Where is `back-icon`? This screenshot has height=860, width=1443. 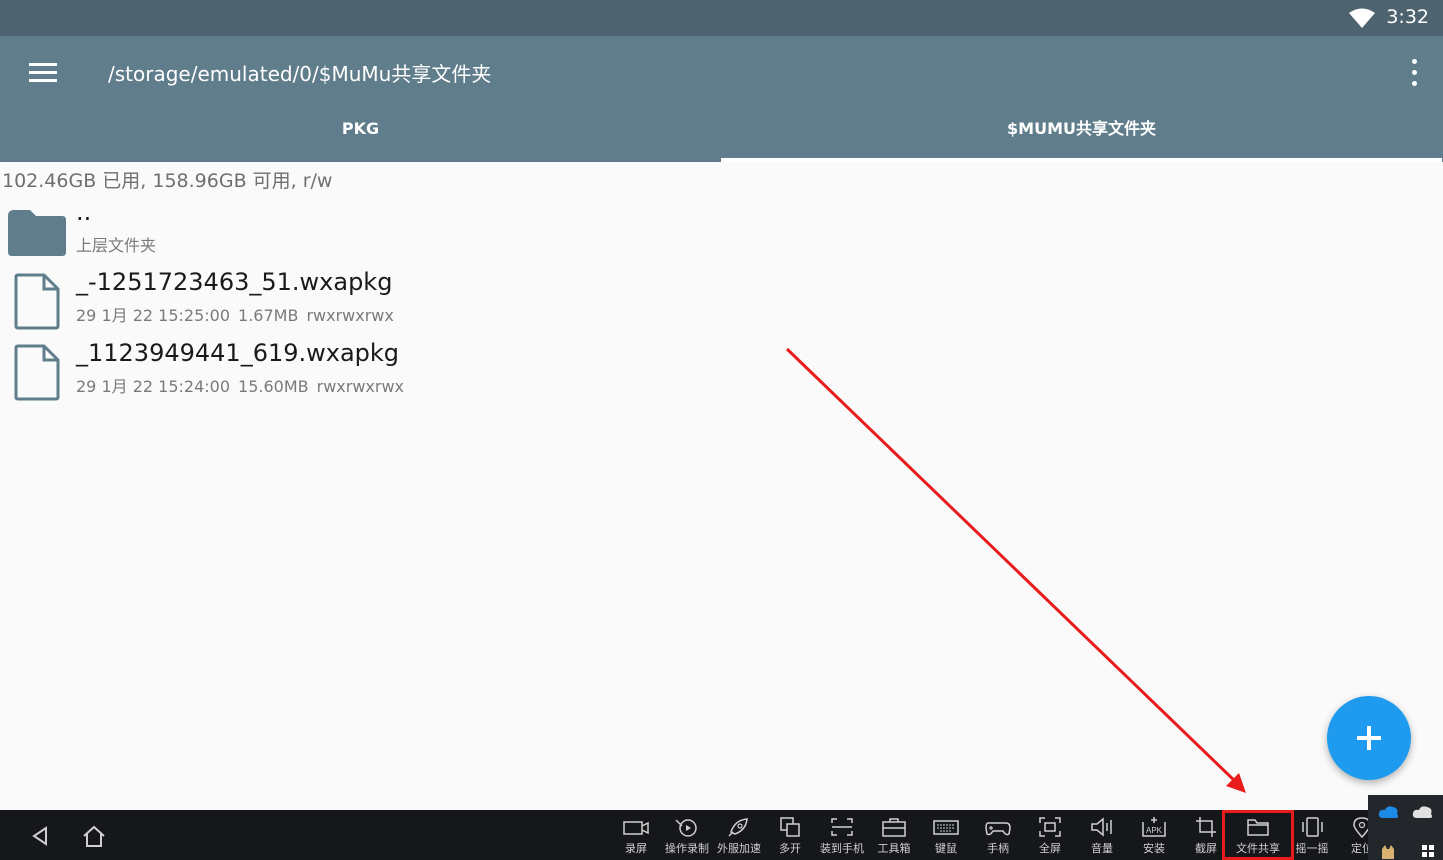 back-icon is located at coordinates (42, 836).